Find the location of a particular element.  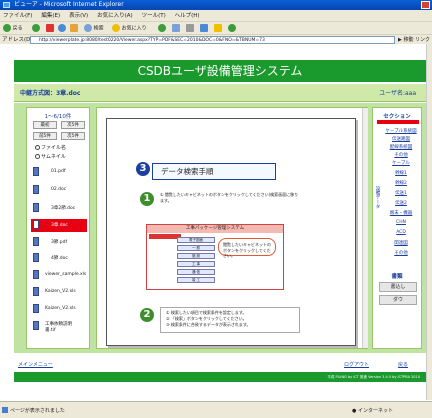

edit-icon is located at coordinates (204, 28).